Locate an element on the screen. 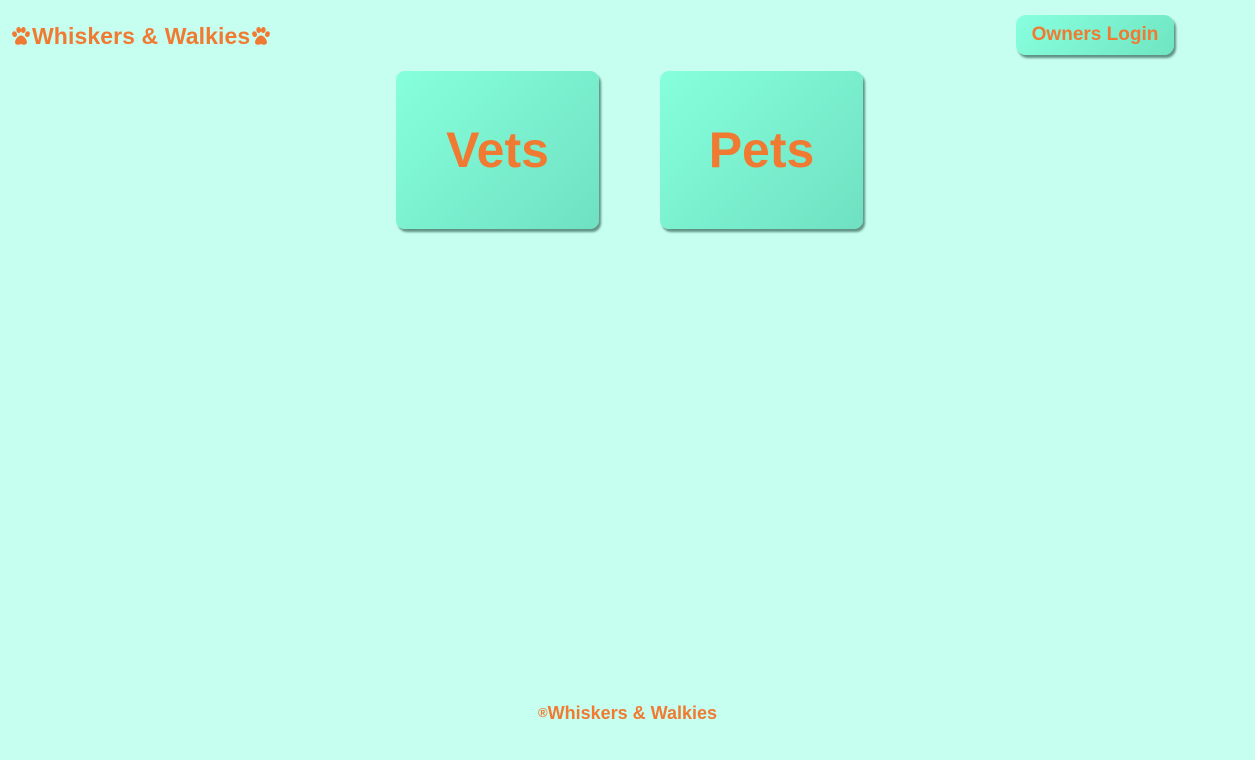  pets-tile-button: Pets is located at coordinates (761, 150).